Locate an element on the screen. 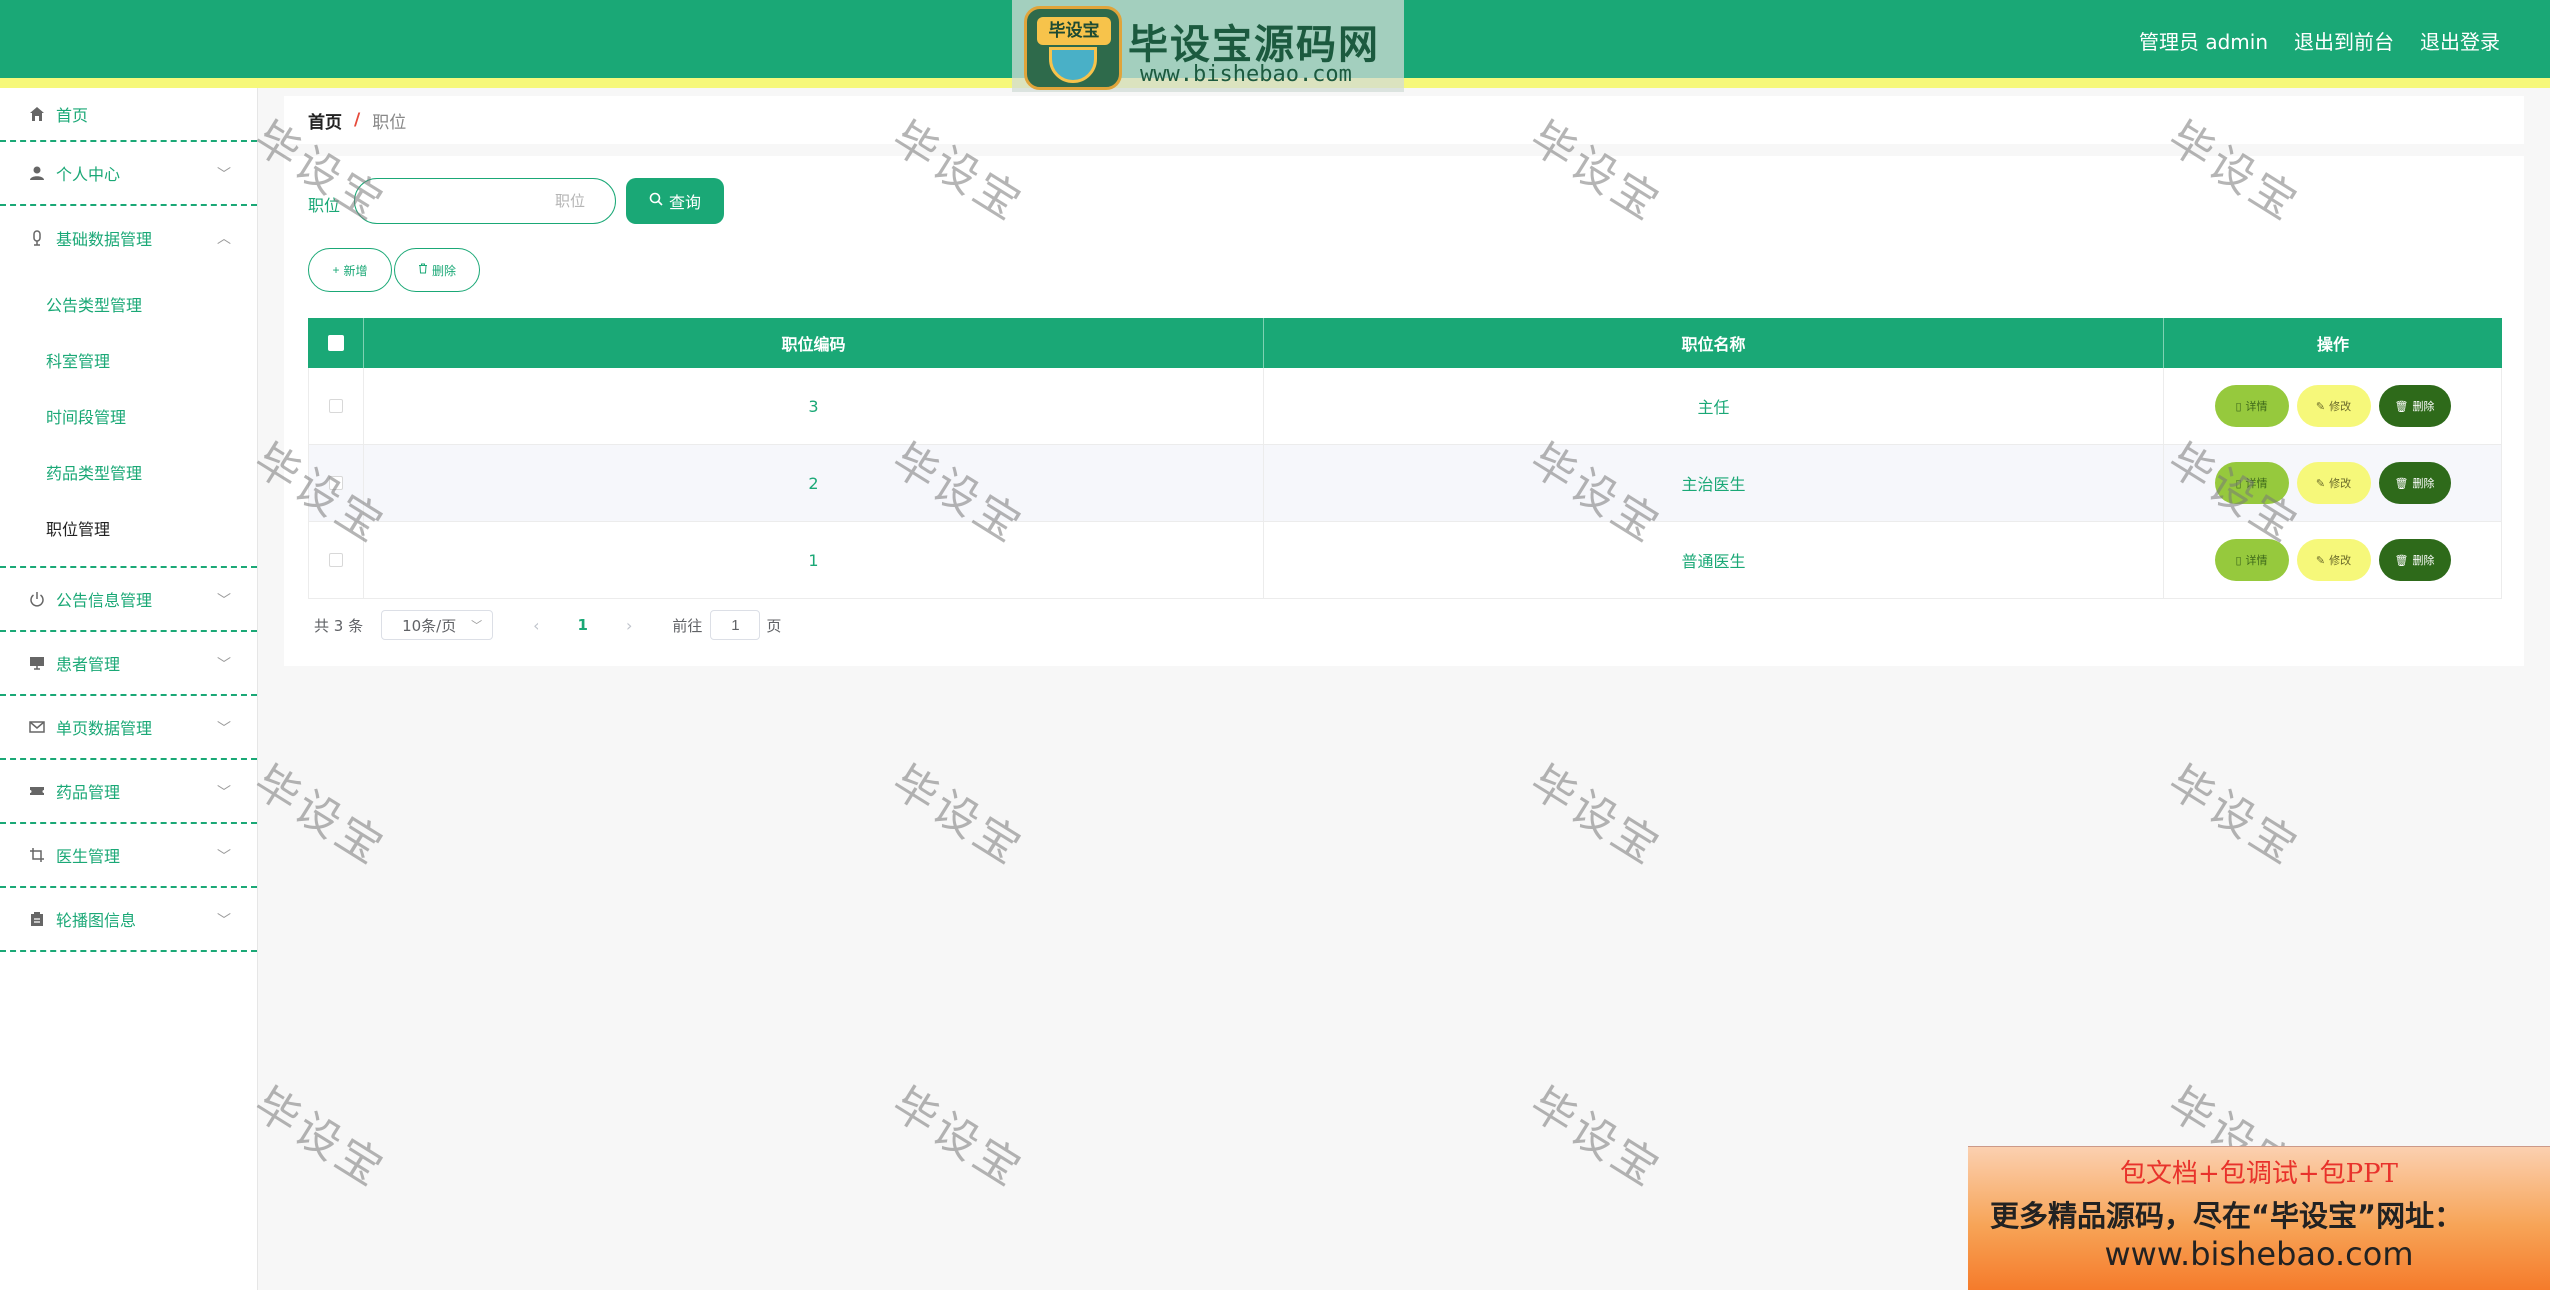 This screenshot has width=2550, height=1290. promo-line-1: 包文档+包调试+包PPT is located at coordinates (2259, 1174).